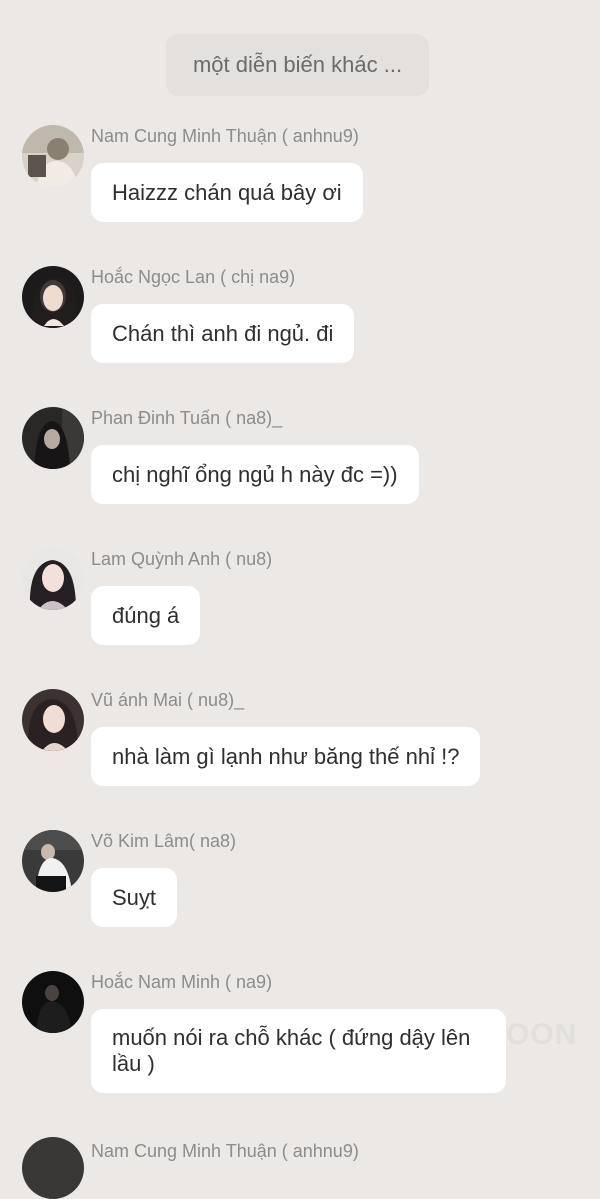 The width and height of the screenshot is (600, 1199). What do you see at coordinates (134, 897) in the screenshot?
I see `message-bubble: Suỵt` at bounding box center [134, 897].